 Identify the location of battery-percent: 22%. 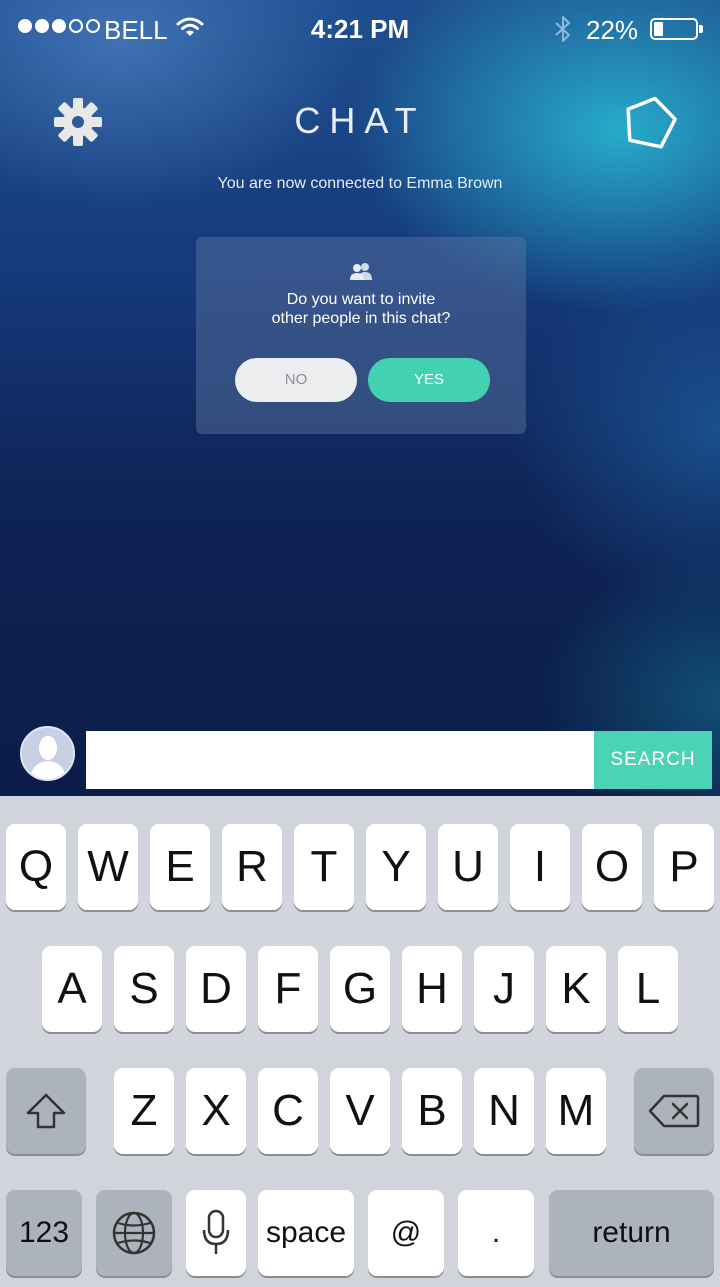
(612, 30).